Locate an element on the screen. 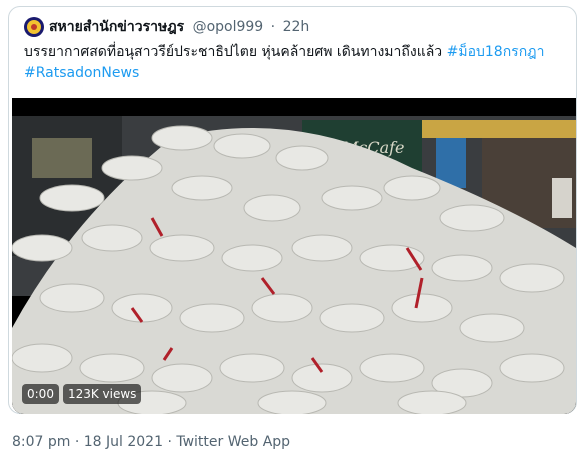  video-meta: 0:00 123K views is located at coordinates (82, 394).